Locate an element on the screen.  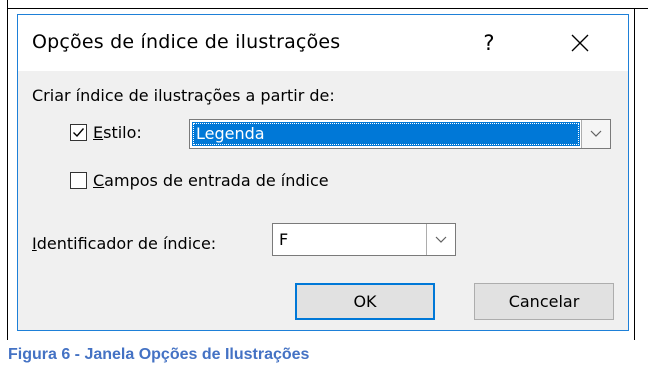
identifier-select-dropdown-button is located at coordinates (440, 239).